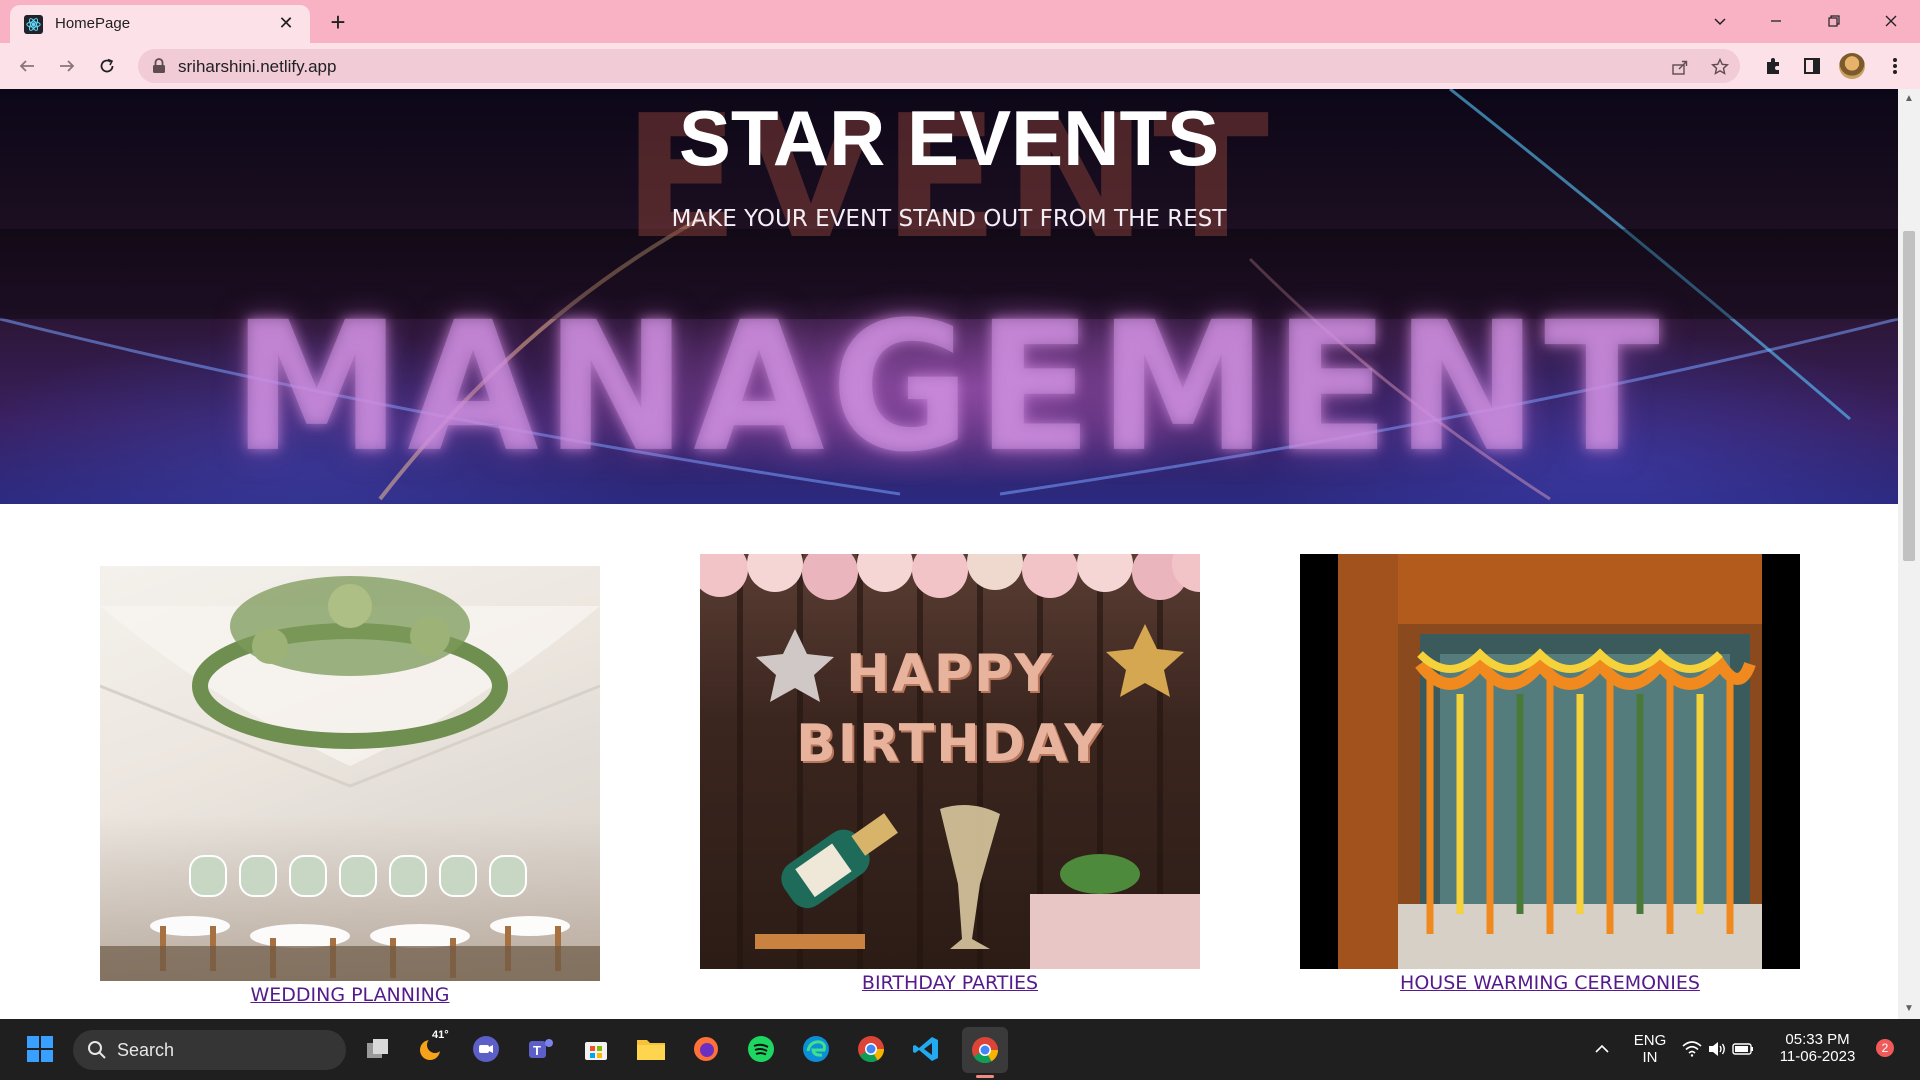 This screenshot has width=1920, height=1080. I want to click on restore-button, so click(1834, 21).